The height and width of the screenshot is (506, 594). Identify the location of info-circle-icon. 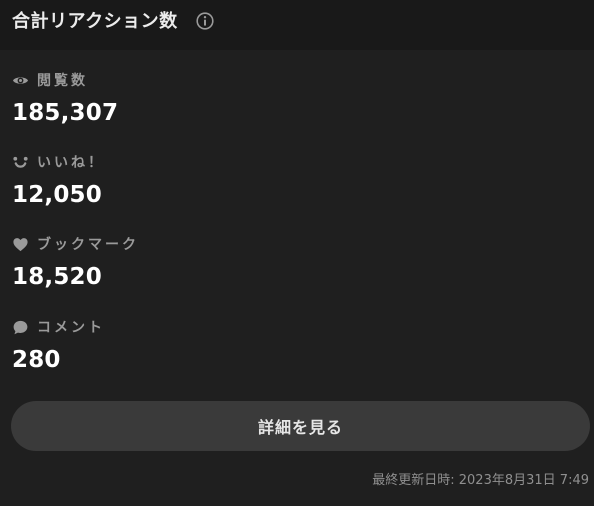
(205, 21).